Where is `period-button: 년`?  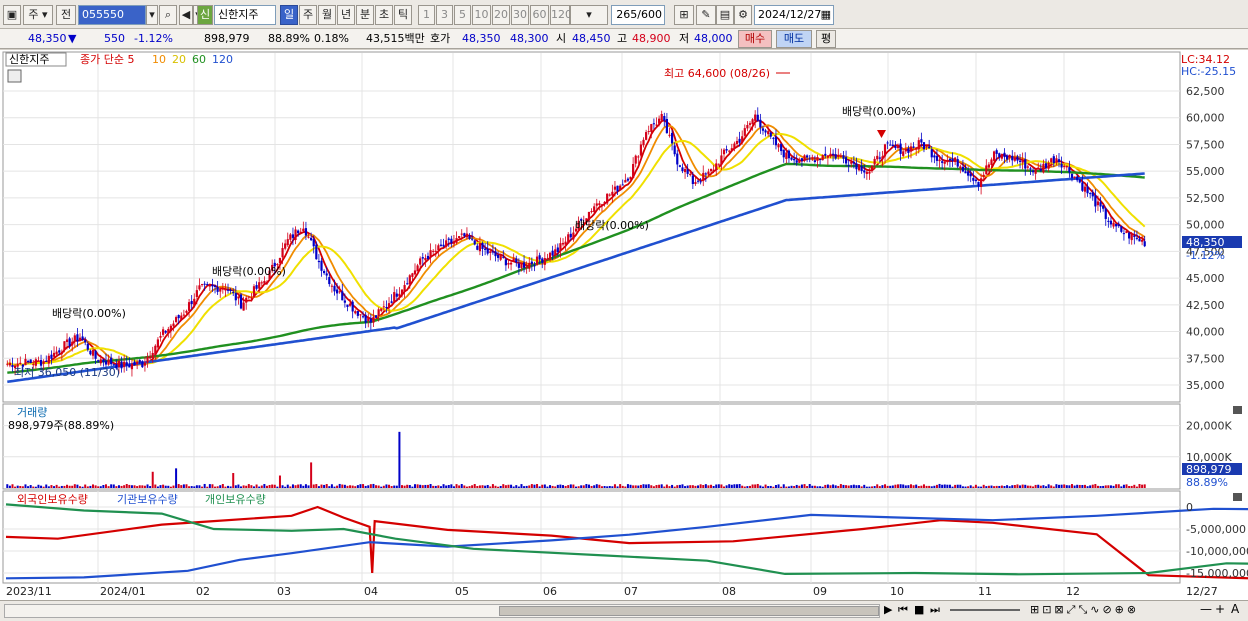 period-button: 년 is located at coordinates (346, 15).